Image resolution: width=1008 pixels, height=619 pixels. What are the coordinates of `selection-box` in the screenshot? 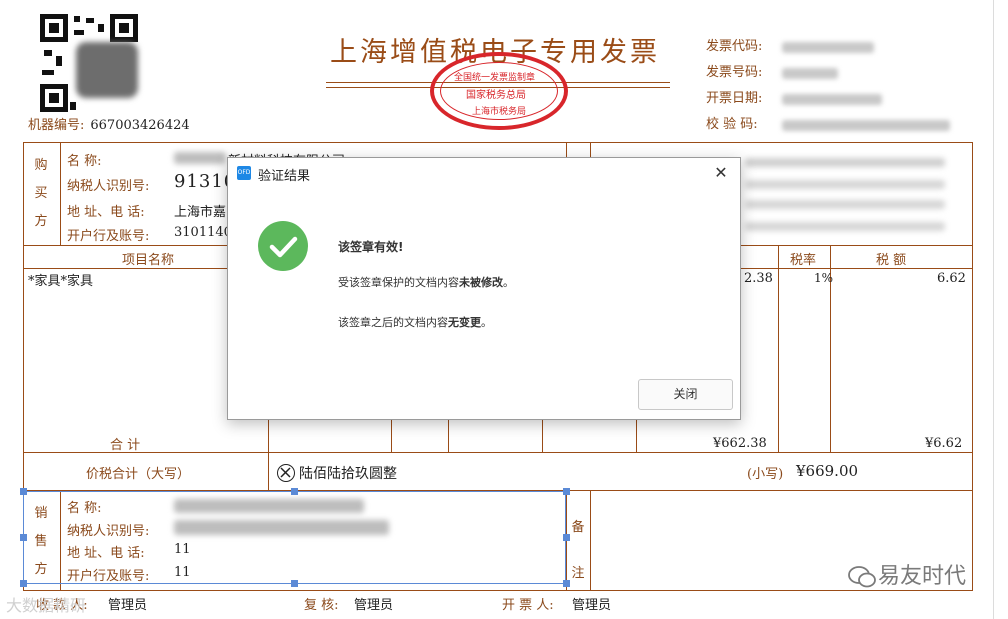 It's located at (294, 537).